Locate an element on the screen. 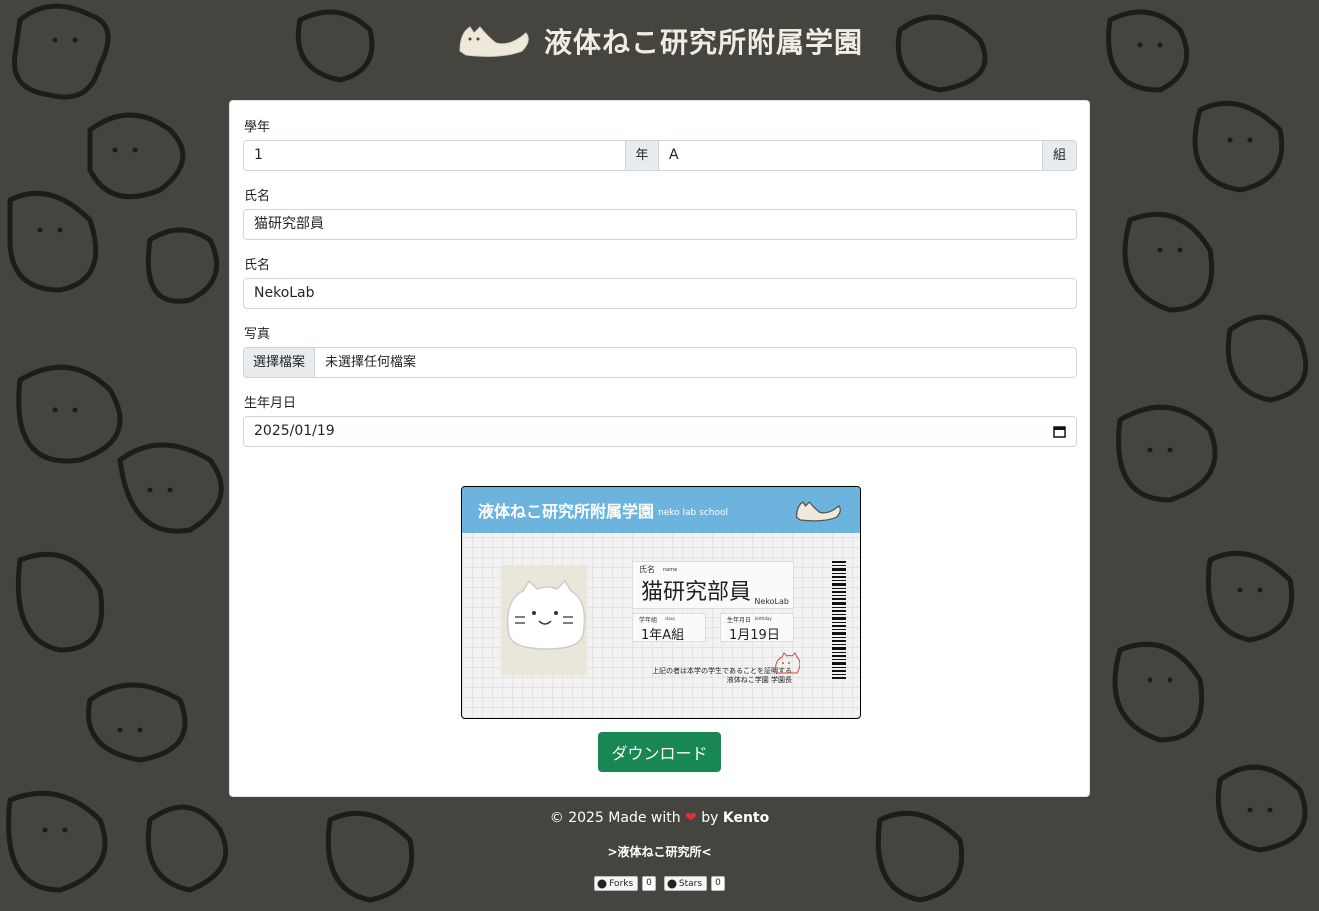 Image resolution: width=1319 pixels, height=911 pixels. cat-logo-icon is located at coordinates (494, 41).